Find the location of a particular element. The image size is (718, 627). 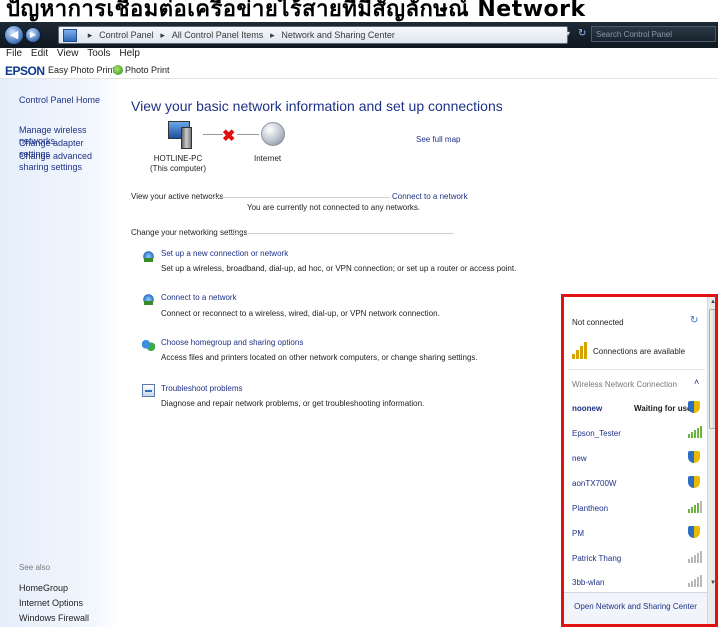

menu-file: File is located at coordinates (14, 53).